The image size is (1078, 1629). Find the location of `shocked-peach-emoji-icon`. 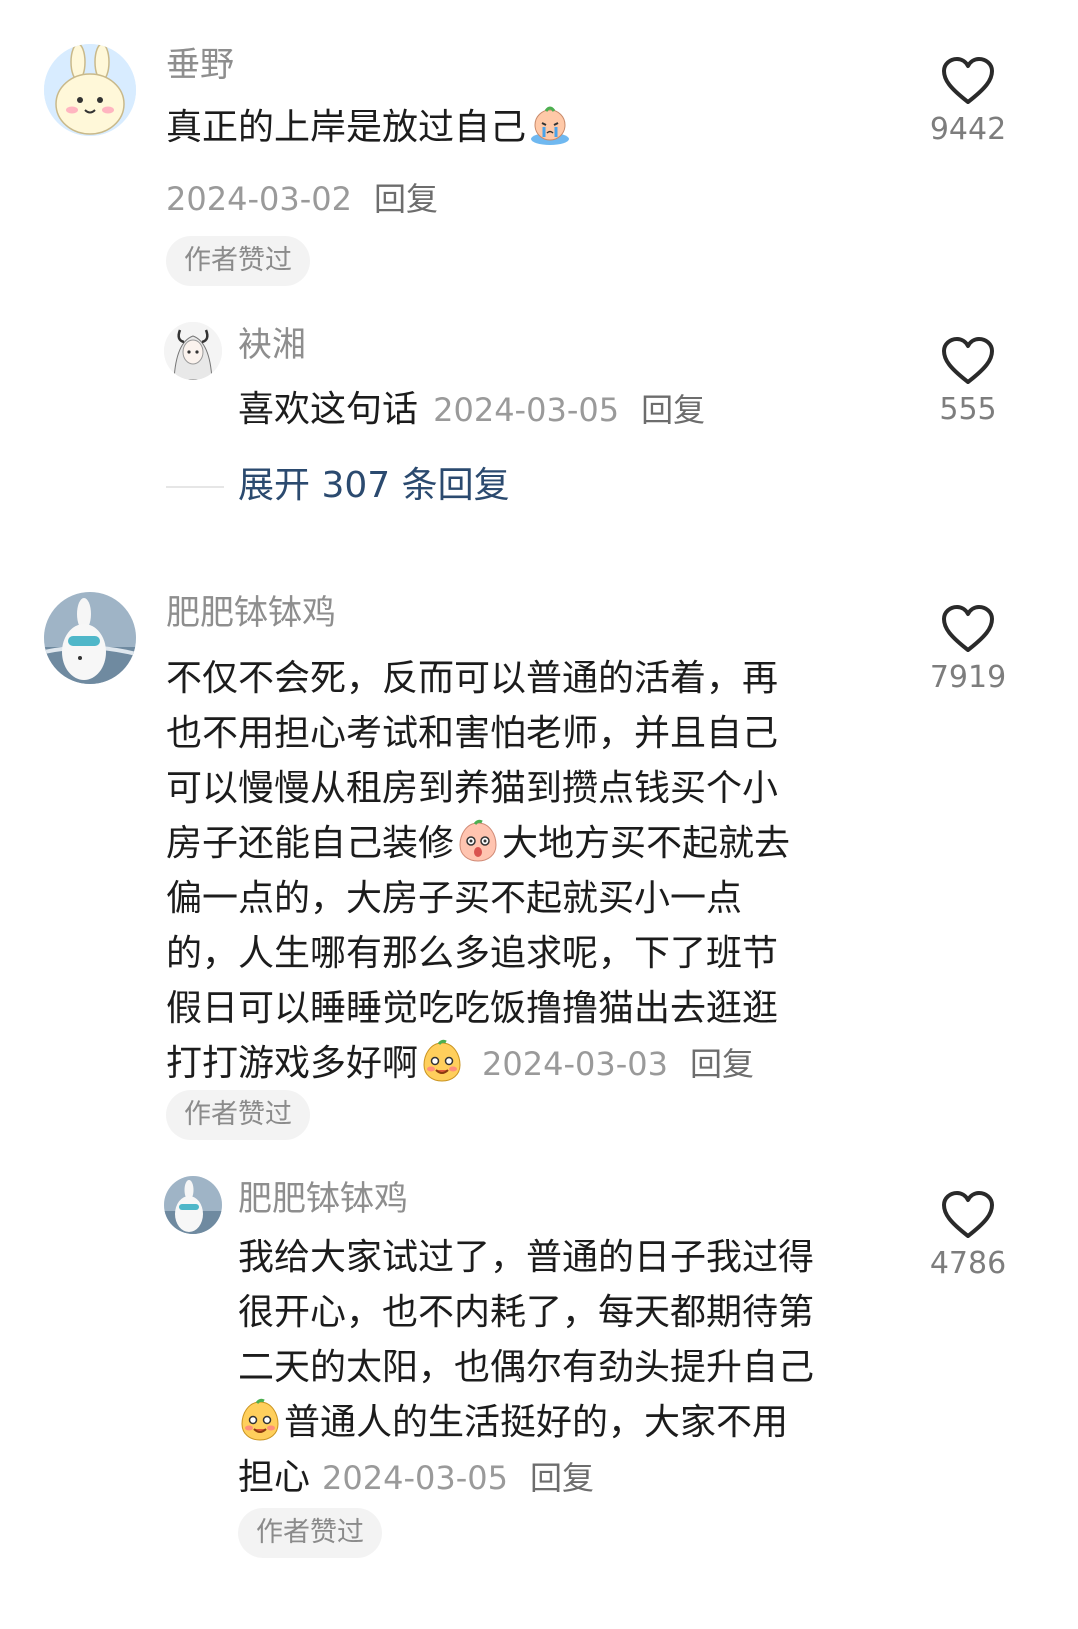

shocked-peach-emoji-icon is located at coordinates (478, 841).